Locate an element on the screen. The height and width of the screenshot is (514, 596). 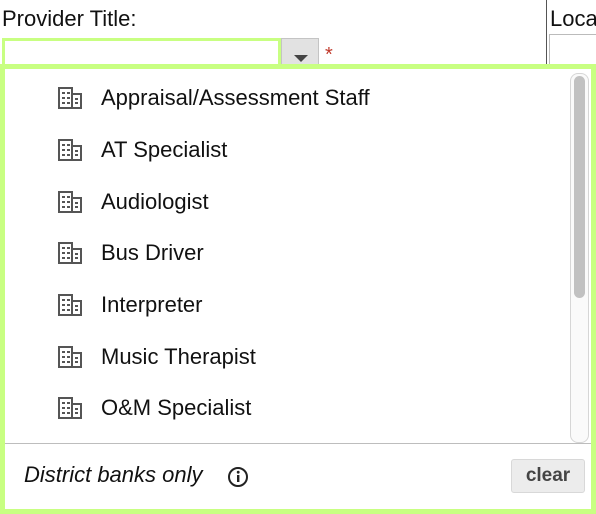
dropdown-item: O&M Specialist is located at coordinates (283, 408).